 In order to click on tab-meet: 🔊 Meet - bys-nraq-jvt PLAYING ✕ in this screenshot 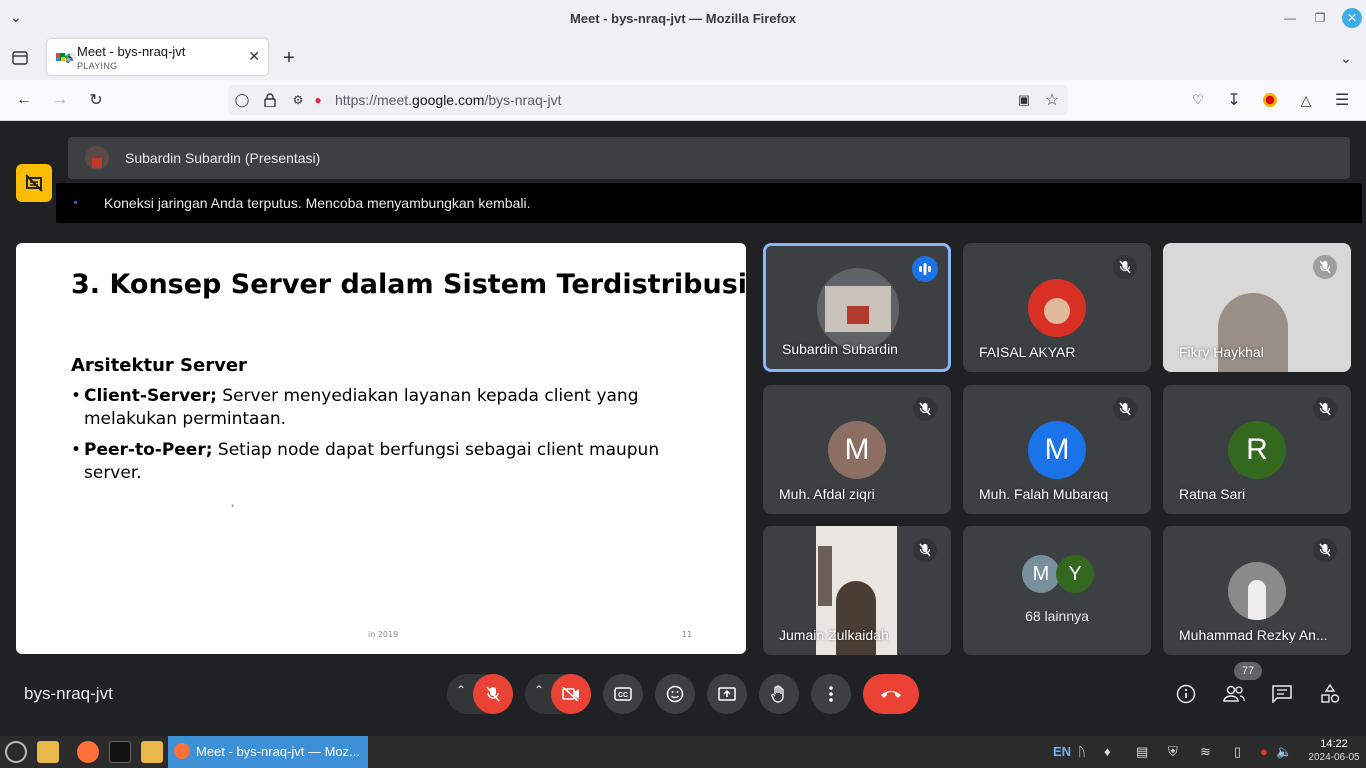, I will do `click(157, 57)`.